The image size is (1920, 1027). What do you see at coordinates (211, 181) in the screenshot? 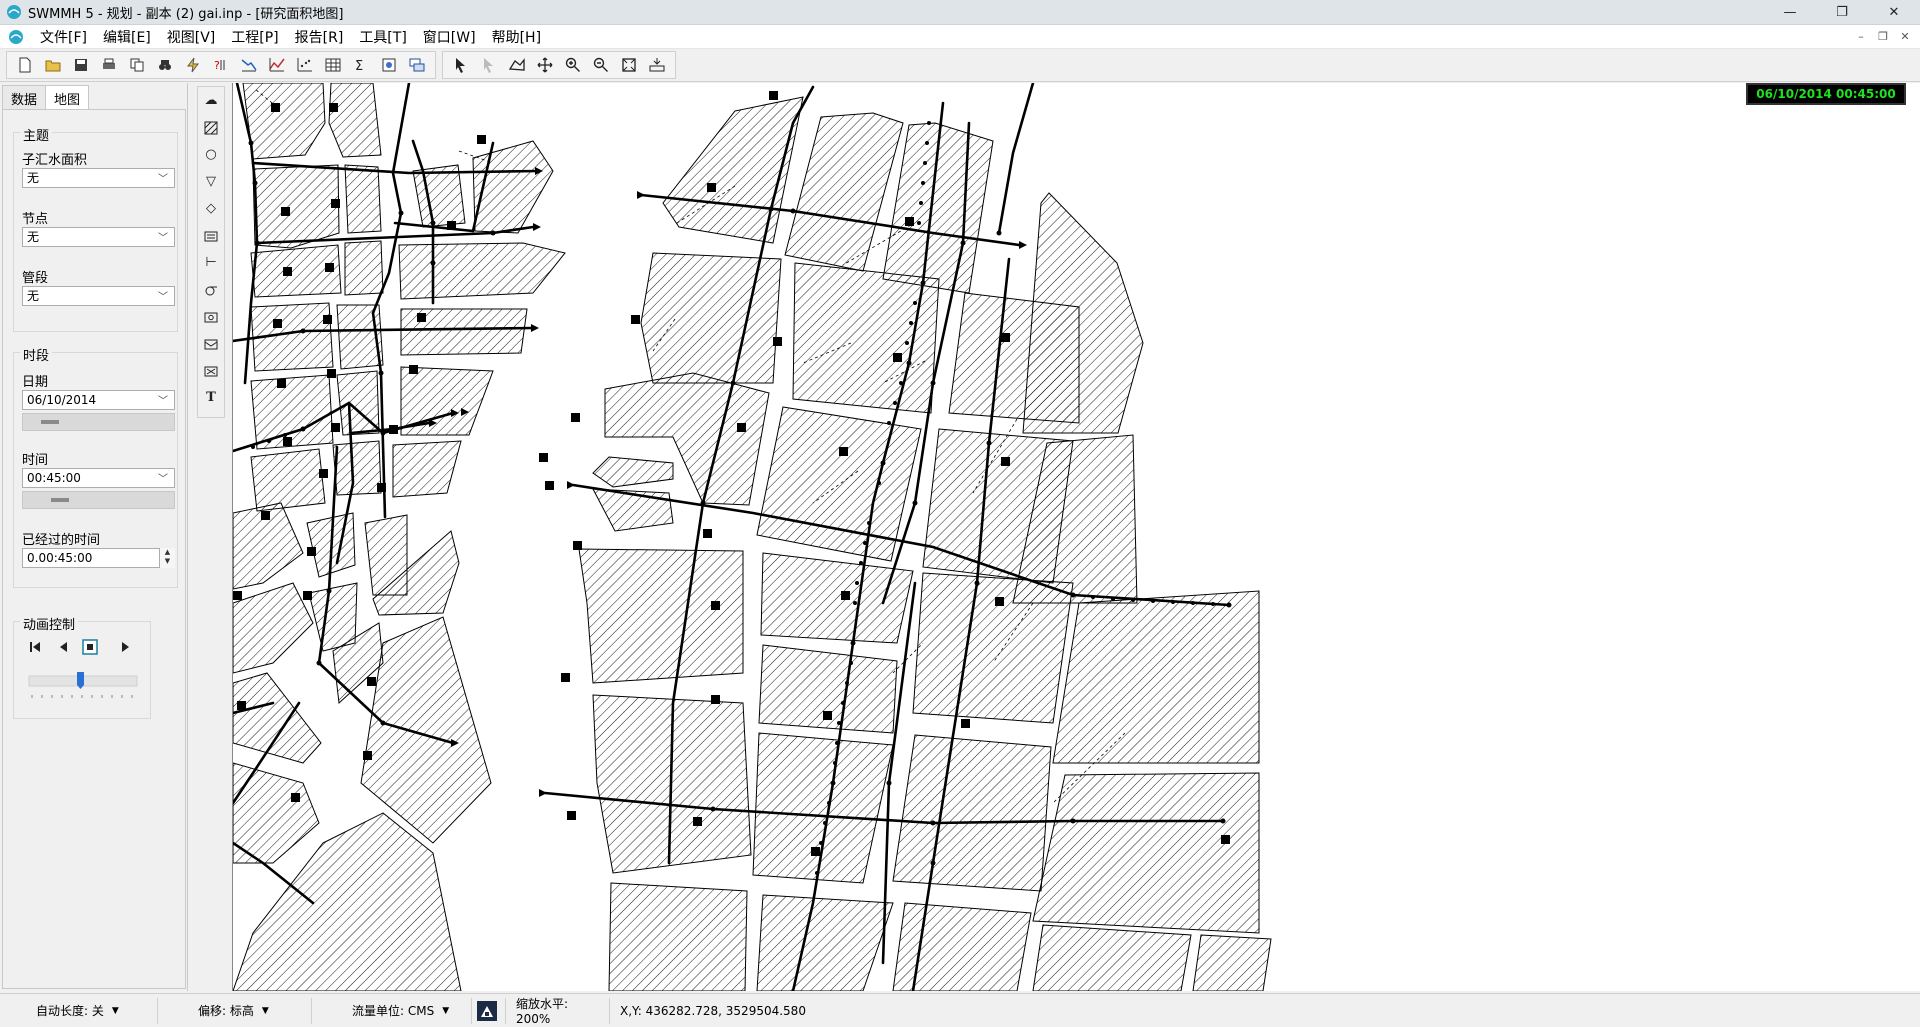
I see `outfall-icon: ▽` at bounding box center [211, 181].